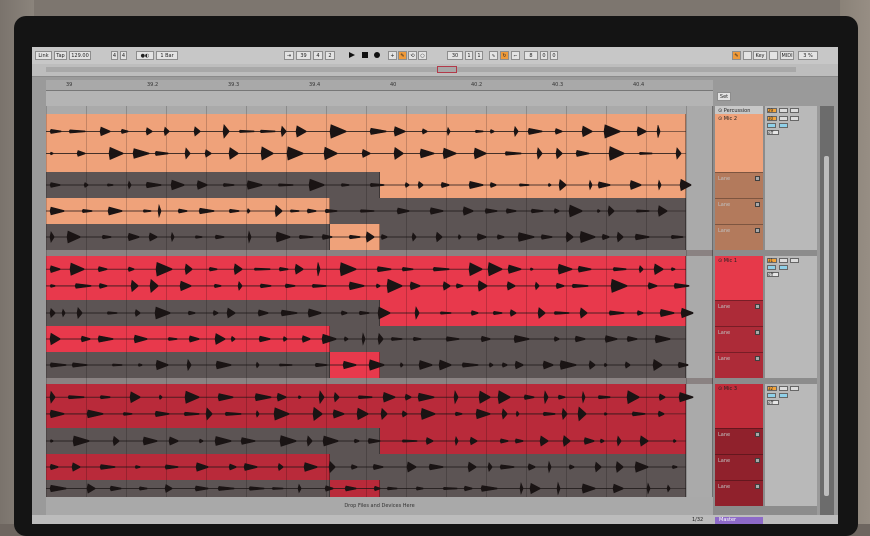 This screenshot has height=536, width=870. What do you see at coordinates (739, 406) in the screenshot?
I see `track-header: ⊙ Mic 3` at bounding box center [739, 406].